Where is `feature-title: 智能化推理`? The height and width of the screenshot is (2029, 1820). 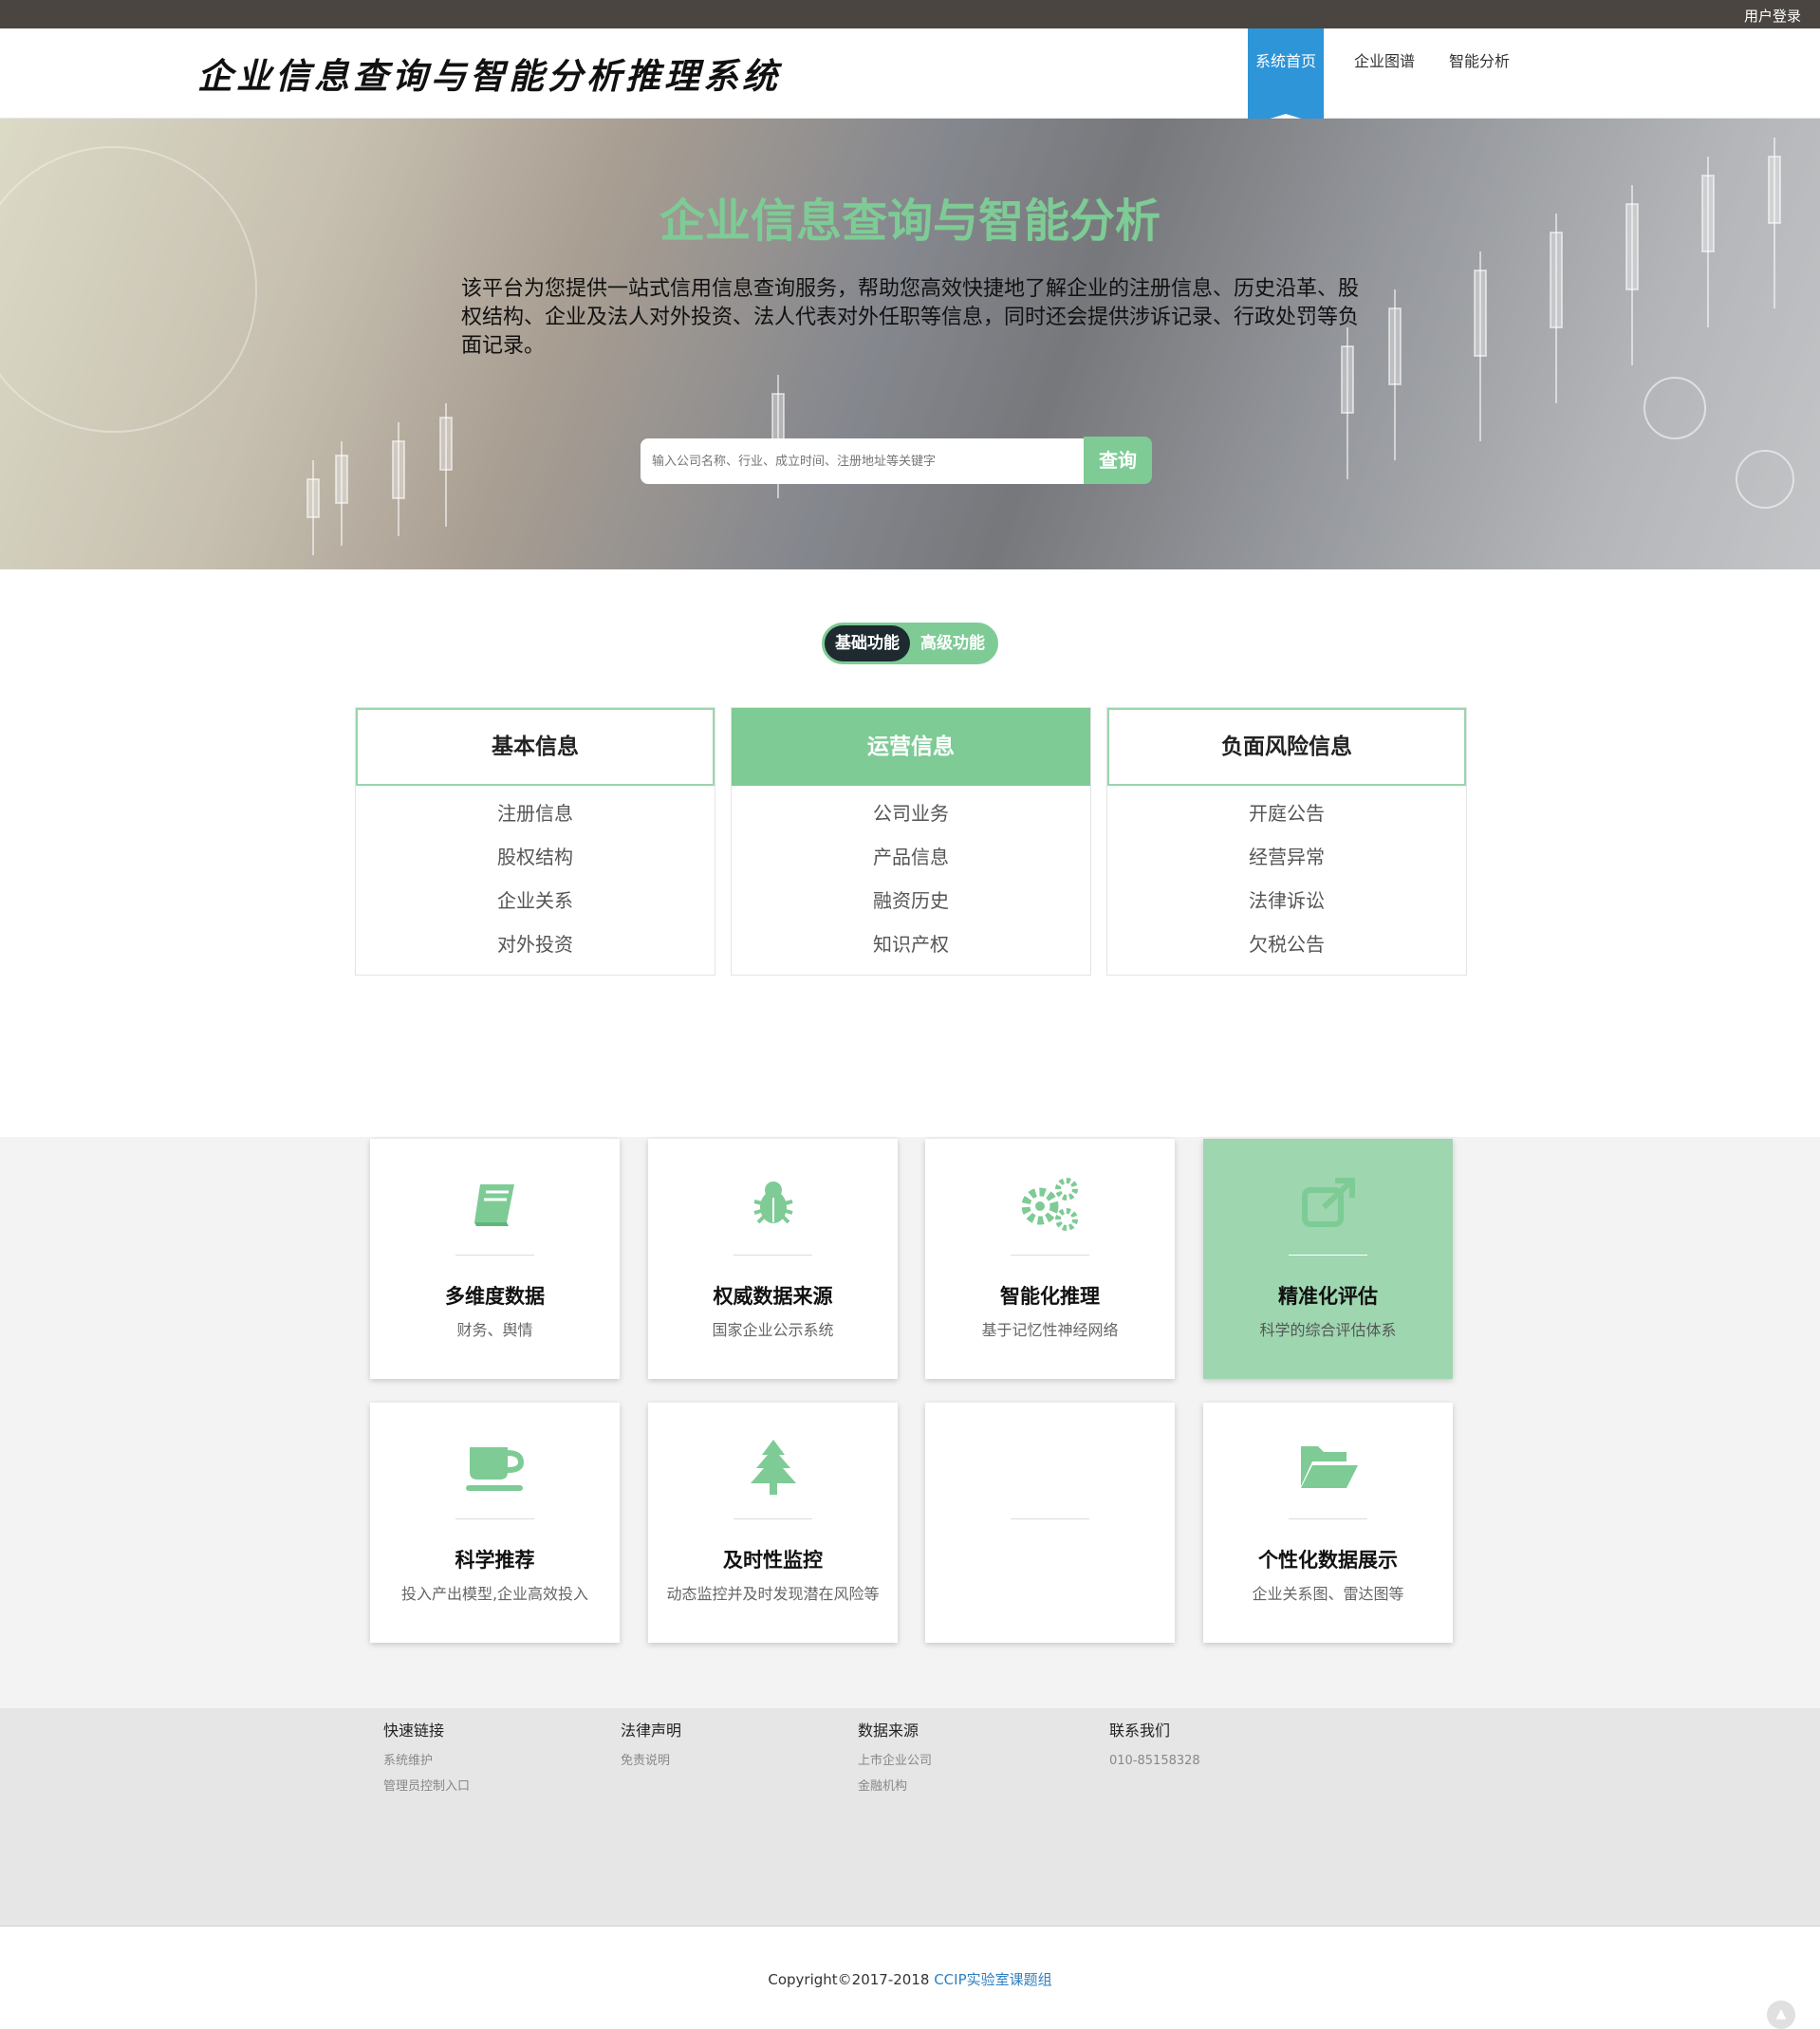 feature-title: 智能化推理 is located at coordinates (1050, 1296).